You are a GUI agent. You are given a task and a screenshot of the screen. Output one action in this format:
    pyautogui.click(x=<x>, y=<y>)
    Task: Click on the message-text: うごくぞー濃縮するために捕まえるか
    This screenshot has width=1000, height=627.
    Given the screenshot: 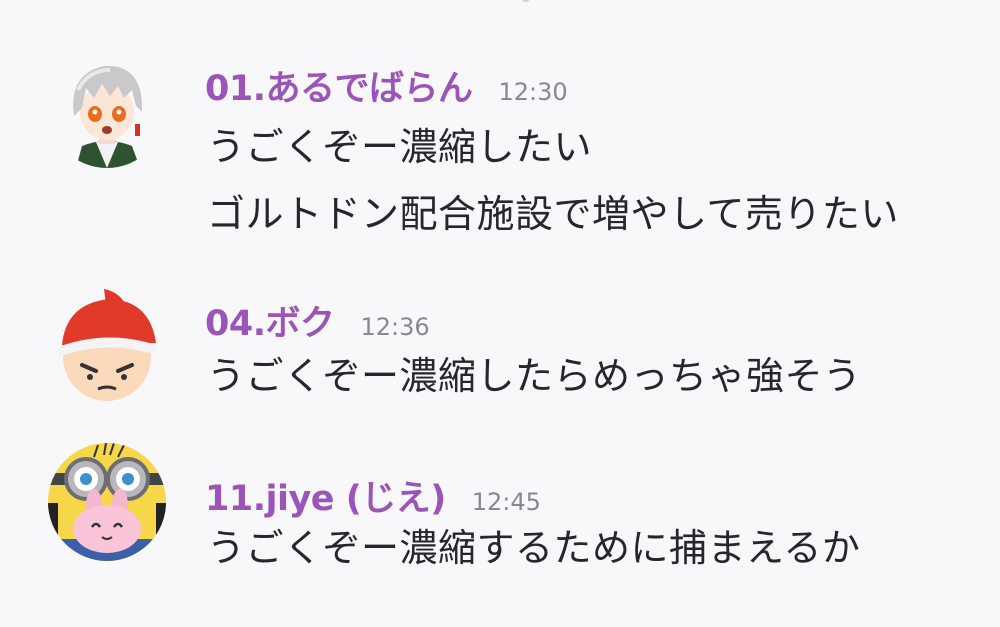 What is the action you would take?
    pyautogui.click(x=534, y=548)
    